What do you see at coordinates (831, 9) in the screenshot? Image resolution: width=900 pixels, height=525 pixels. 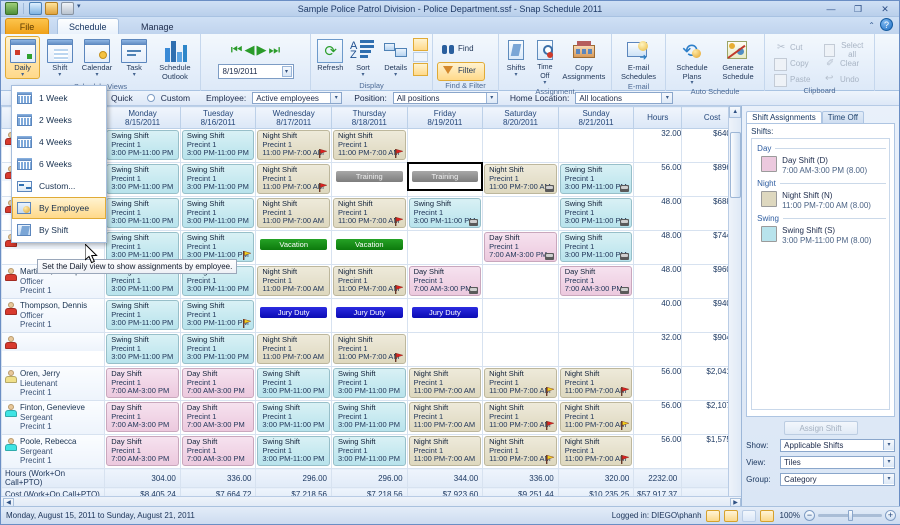 I see `minimize-button: —` at bounding box center [831, 9].